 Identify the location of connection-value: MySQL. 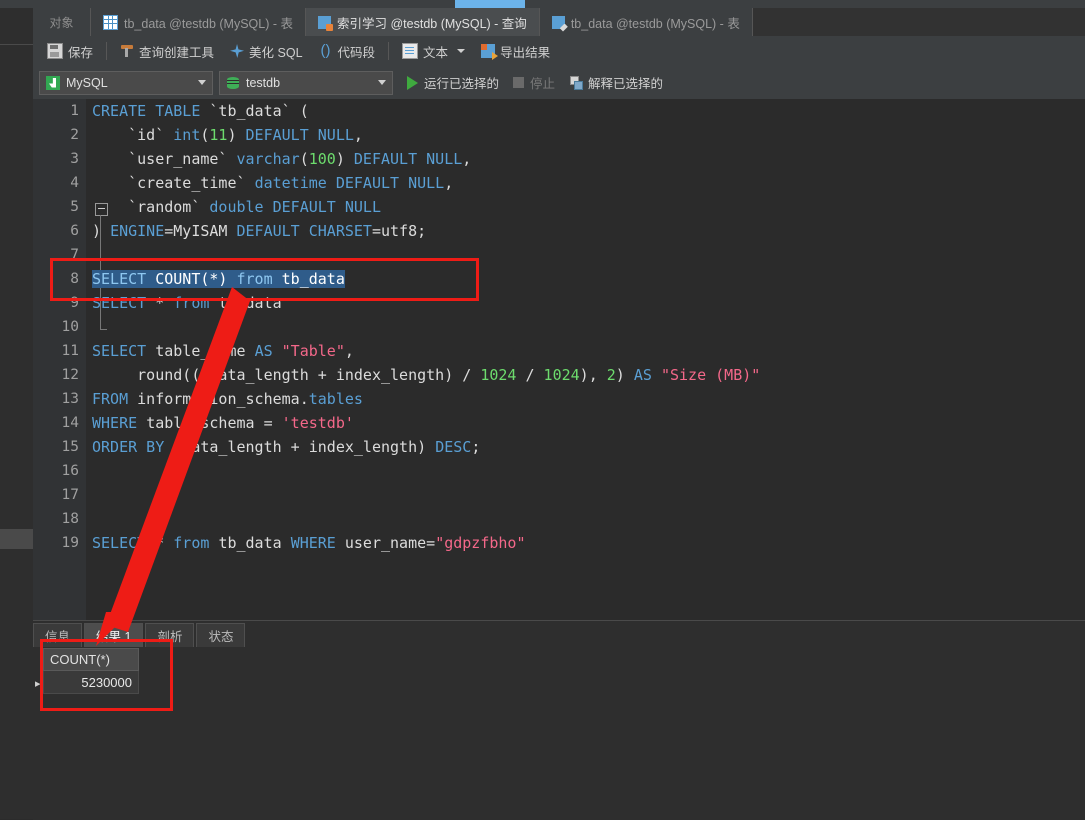
(87, 82).